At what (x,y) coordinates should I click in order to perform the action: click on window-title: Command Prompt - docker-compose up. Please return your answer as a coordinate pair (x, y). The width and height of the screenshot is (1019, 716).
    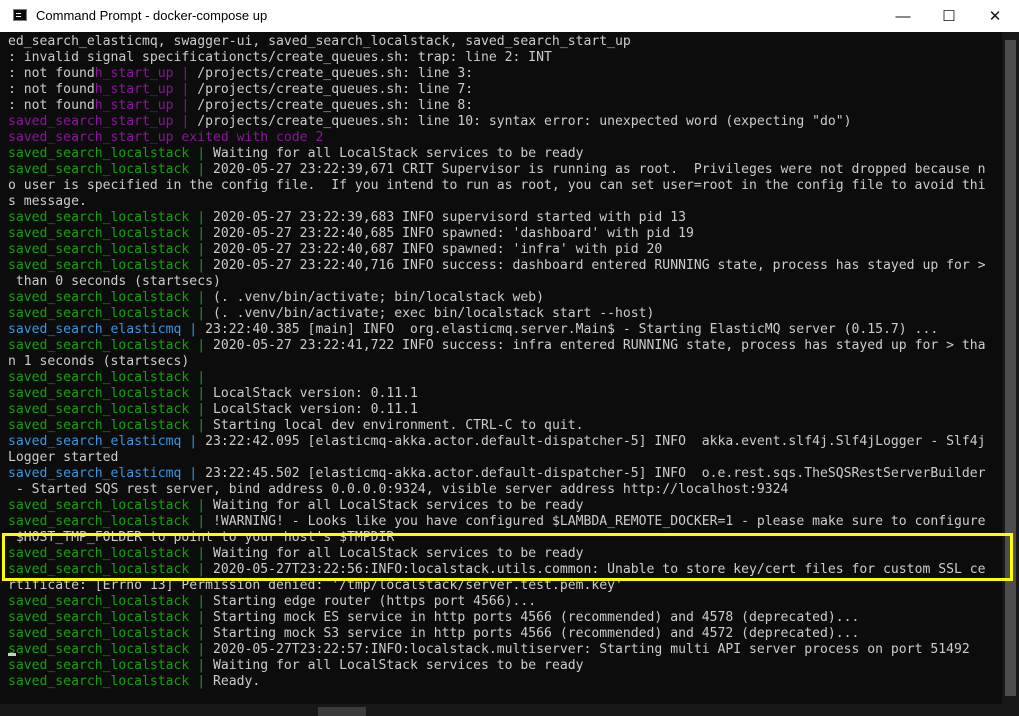
    Looking at the image, I should click on (152, 15).